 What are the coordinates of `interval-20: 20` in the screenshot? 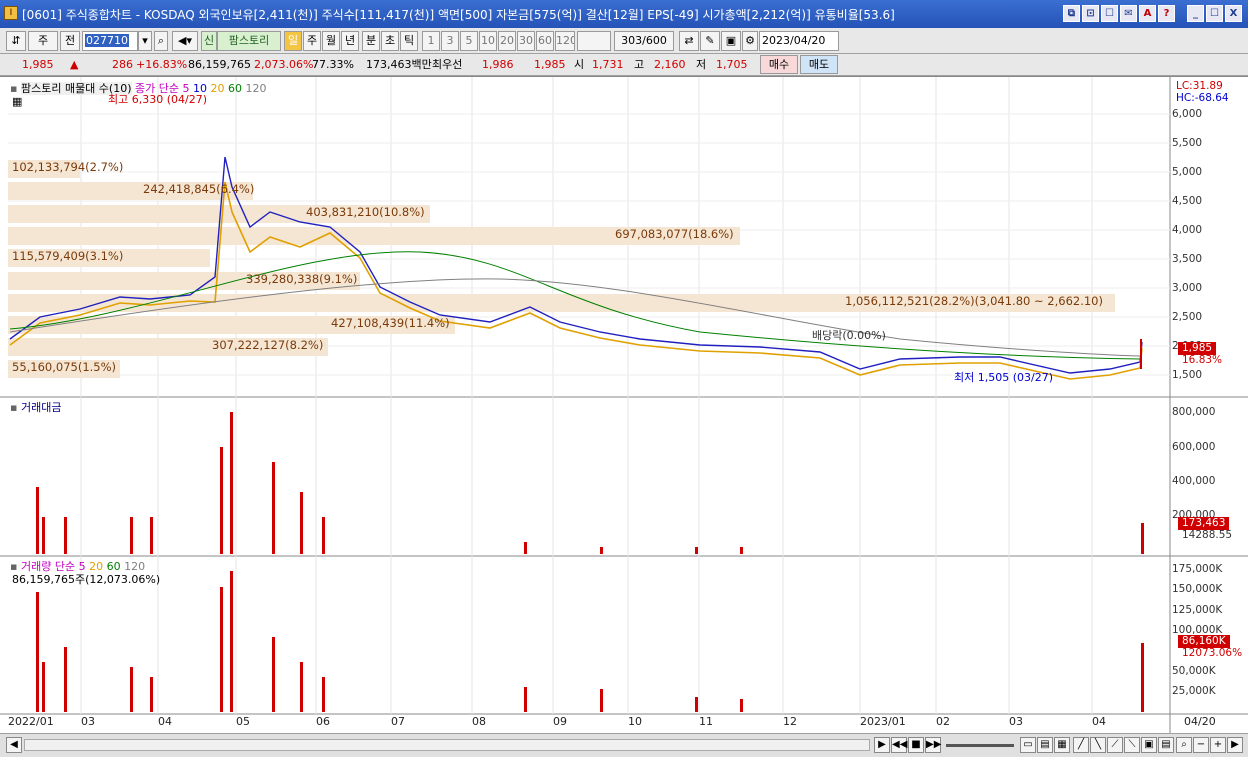 It's located at (507, 41).